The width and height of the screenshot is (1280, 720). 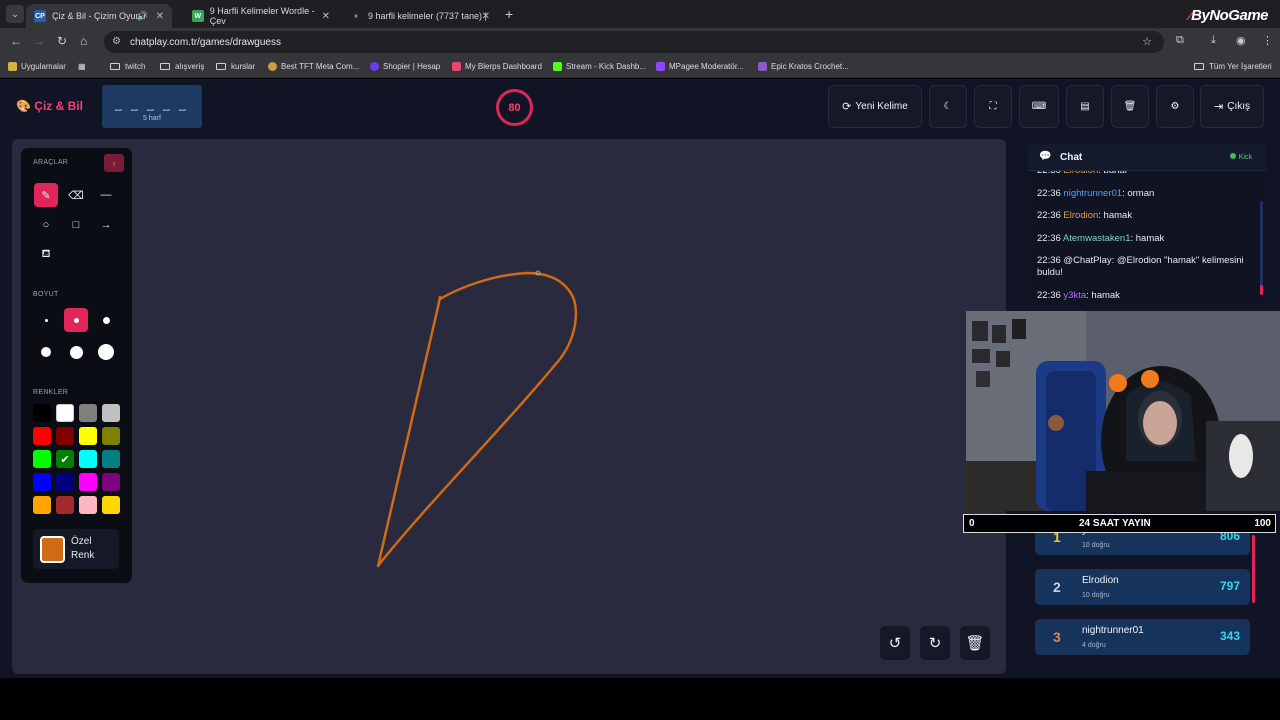 I want to click on forward-icon: →, so click(x=39, y=41).